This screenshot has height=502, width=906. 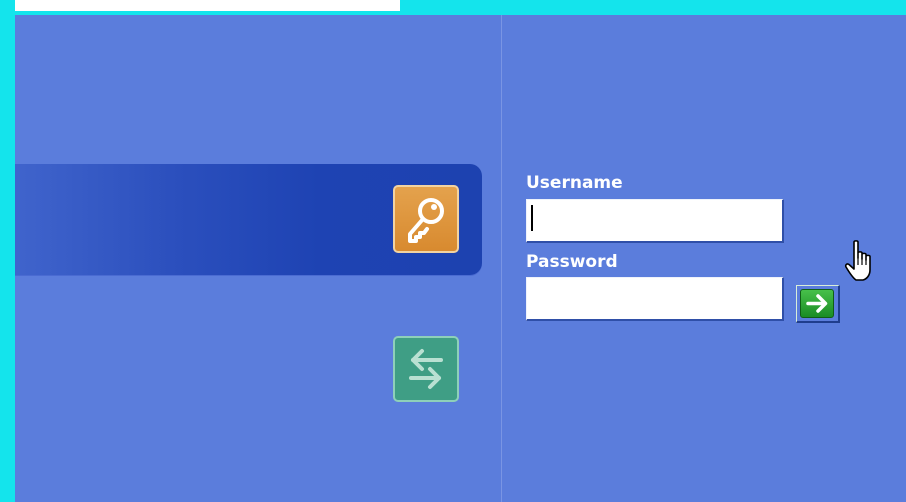 I want to click on key-icon, so click(x=426, y=220).